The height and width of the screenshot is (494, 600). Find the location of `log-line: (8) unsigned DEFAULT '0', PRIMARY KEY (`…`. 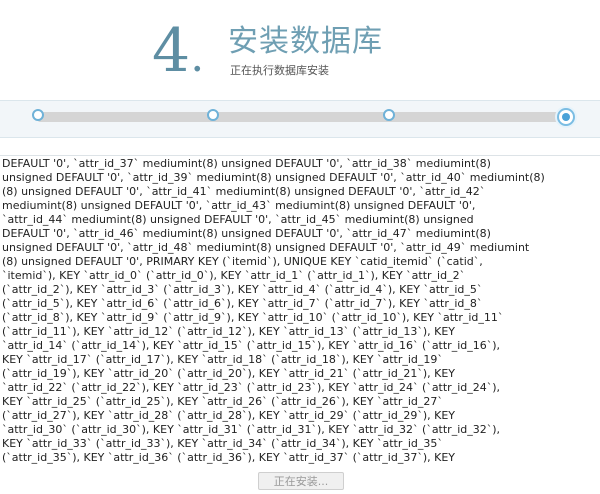

log-line: (8) unsigned DEFAULT '0', PRIMARY KEY (`… is located at coordinates (242, 261).